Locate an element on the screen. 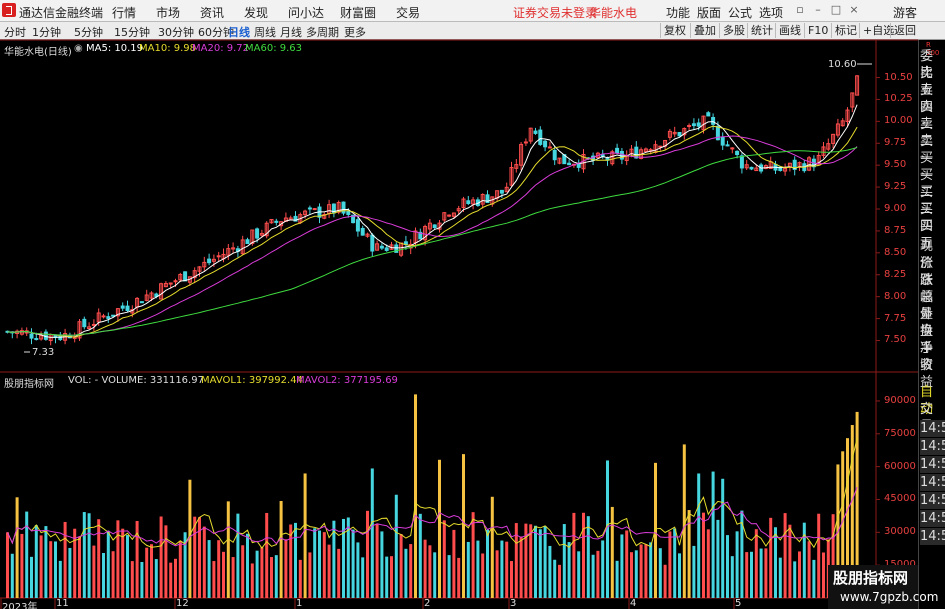  date-tick-label: 5 is located at coordinates (738, 603).